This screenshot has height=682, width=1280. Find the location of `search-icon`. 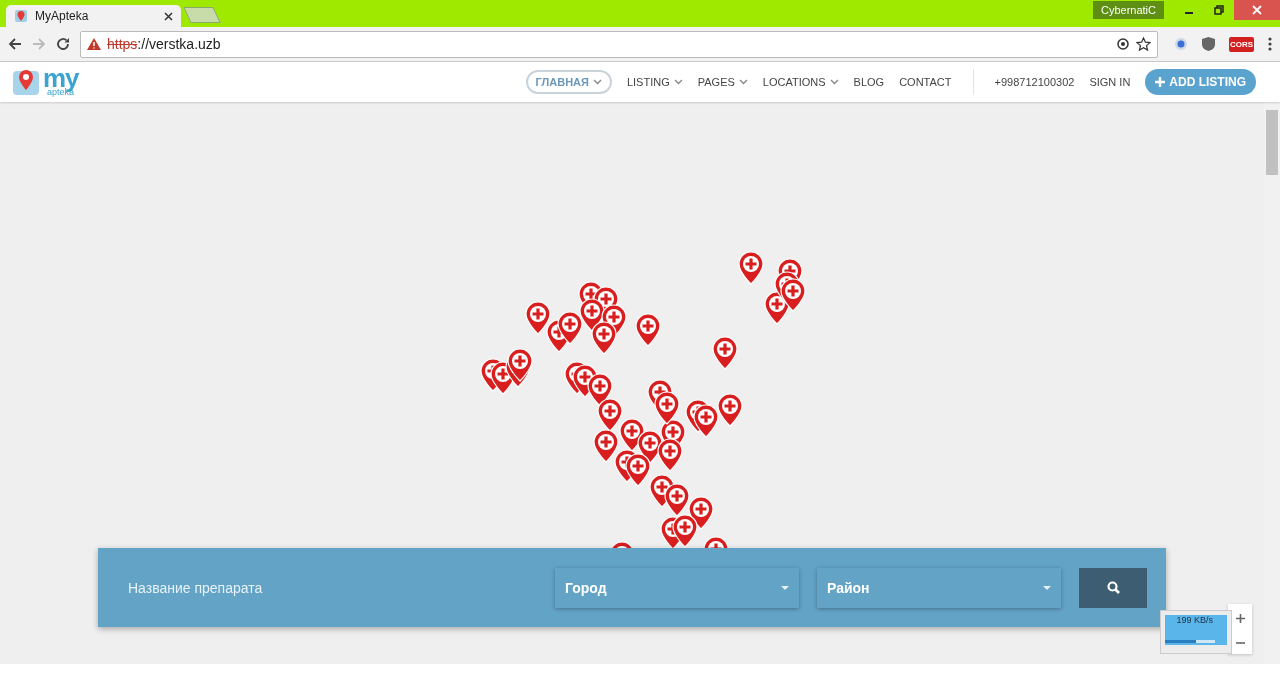

search-icon is located at coordinates (1113, 587).